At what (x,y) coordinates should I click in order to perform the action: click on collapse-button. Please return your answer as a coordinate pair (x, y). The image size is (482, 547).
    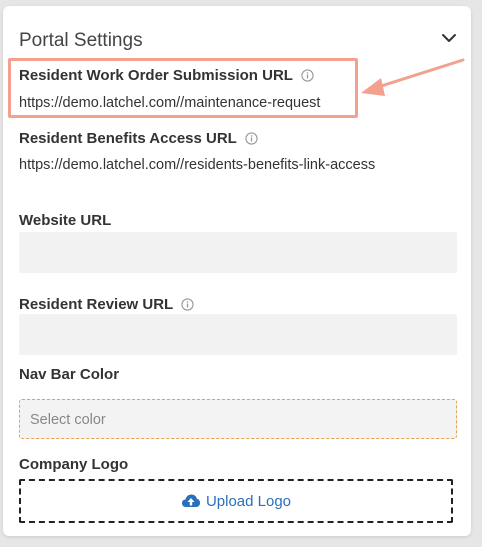
    Looking at the image, I should click on (449, 38).